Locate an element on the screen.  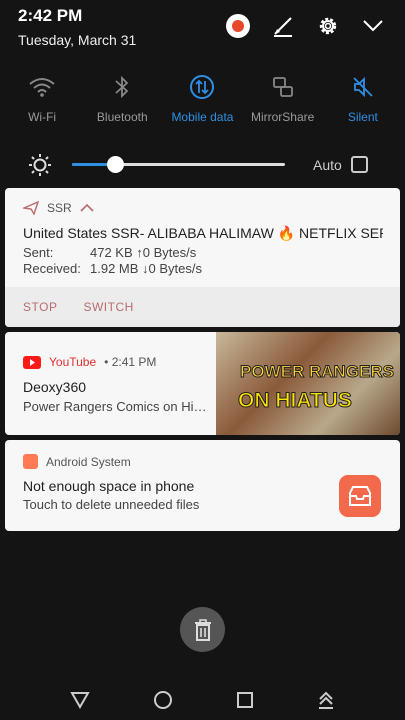
auto-brightness-checkbox is located at coordinates (359, 164).